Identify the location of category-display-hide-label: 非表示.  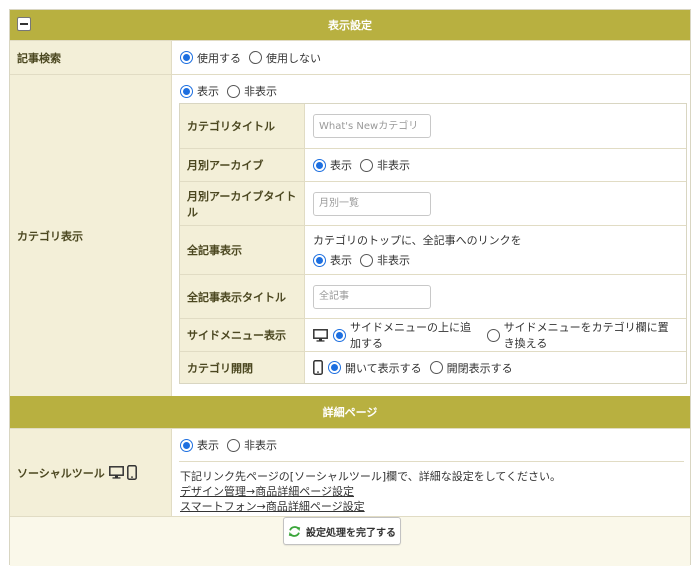
(260, 91).